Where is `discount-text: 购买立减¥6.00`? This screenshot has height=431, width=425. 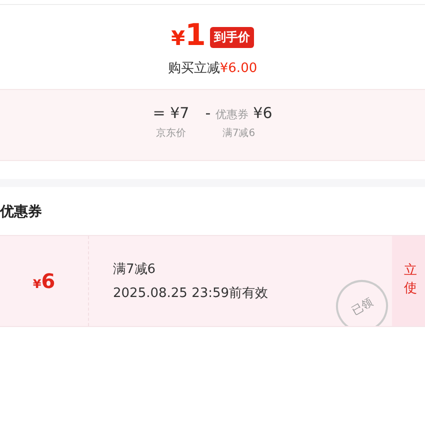
discount-text: 购买立减¥6.00 is located at coordinates (213, 68).